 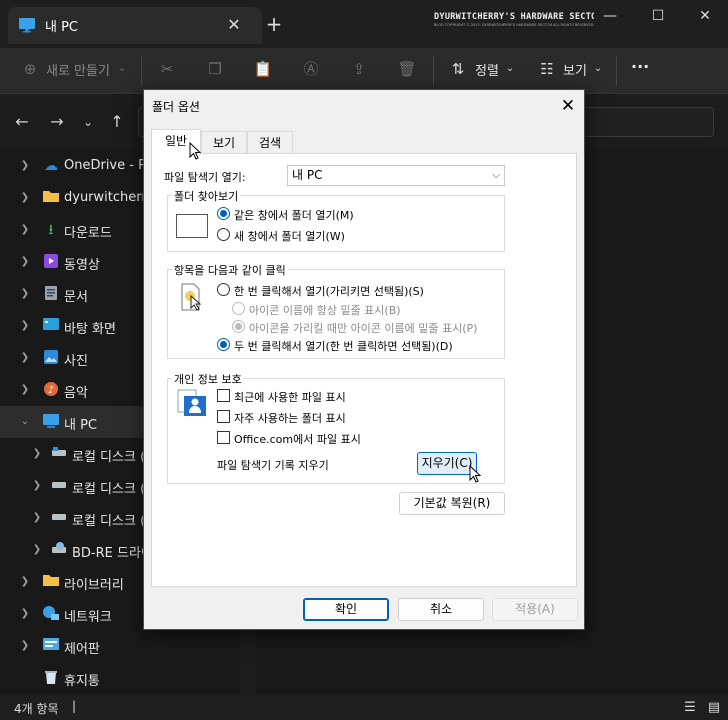 I want to click on frequent-folders-checkbox, so click(x=223, y=416).